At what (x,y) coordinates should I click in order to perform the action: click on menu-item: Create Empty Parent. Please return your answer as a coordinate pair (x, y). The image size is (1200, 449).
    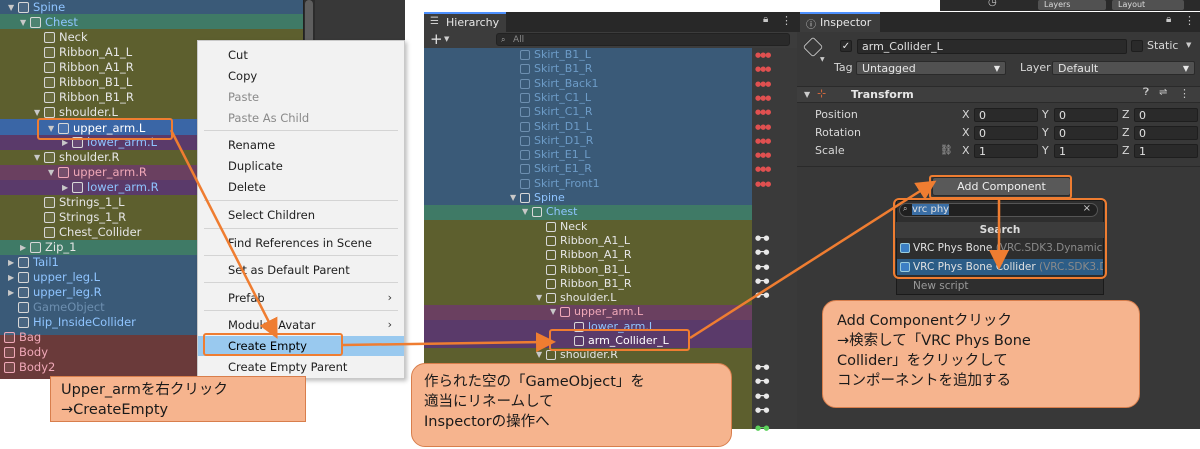
    Looking at the image, I should click on (301, 367).